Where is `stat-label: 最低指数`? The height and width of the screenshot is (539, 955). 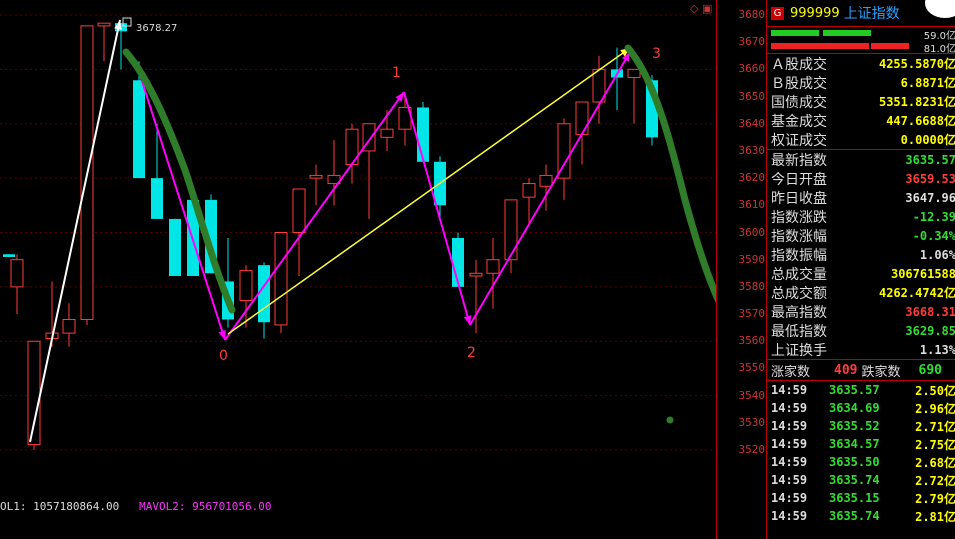 stat-label: 最低指数 is located at coordinates (799, 331).